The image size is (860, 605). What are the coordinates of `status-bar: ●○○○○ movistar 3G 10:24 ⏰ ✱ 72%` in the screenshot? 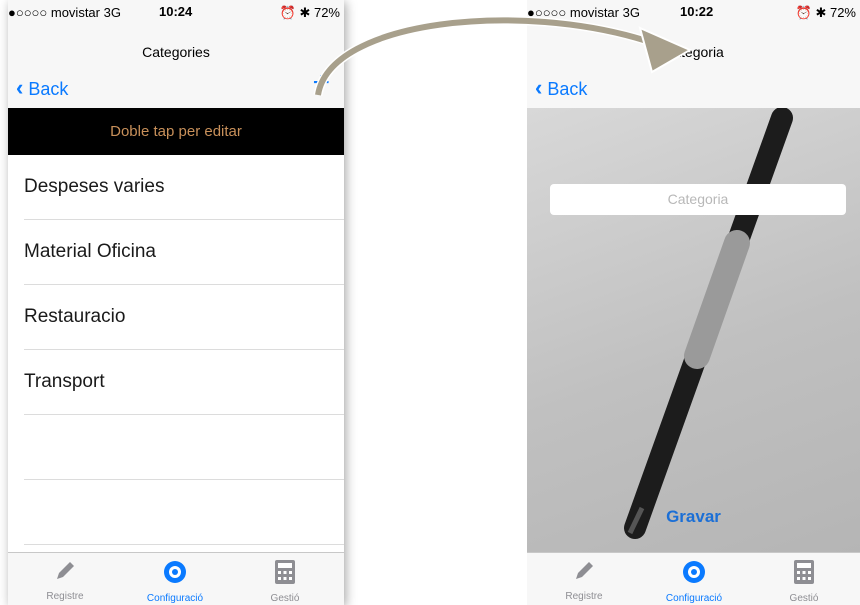 It's located at (176, 11).